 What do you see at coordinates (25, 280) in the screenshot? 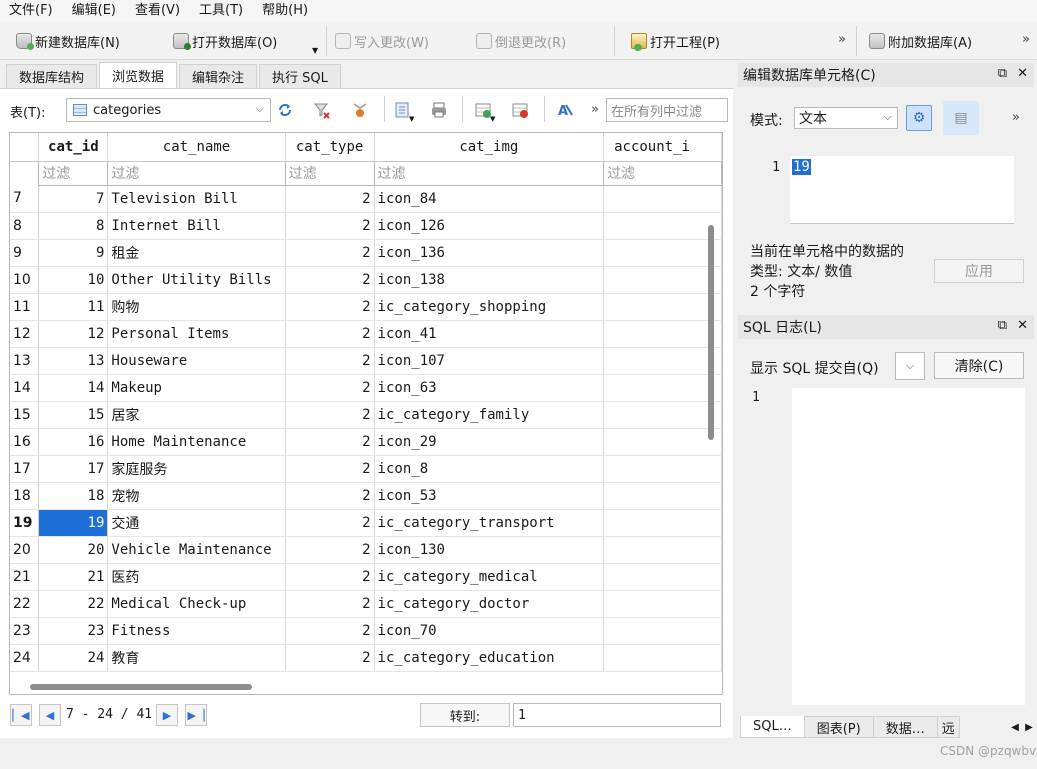
I see `row-number: 10` at bounding box center [25, 280].